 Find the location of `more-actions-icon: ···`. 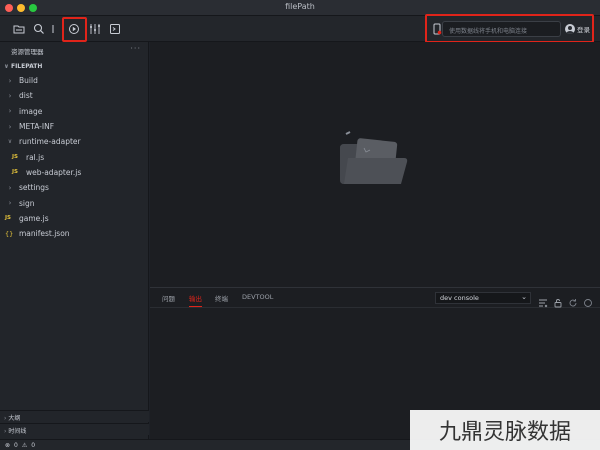

more-actions-icon: ··· is located at coordinates (135, 48).